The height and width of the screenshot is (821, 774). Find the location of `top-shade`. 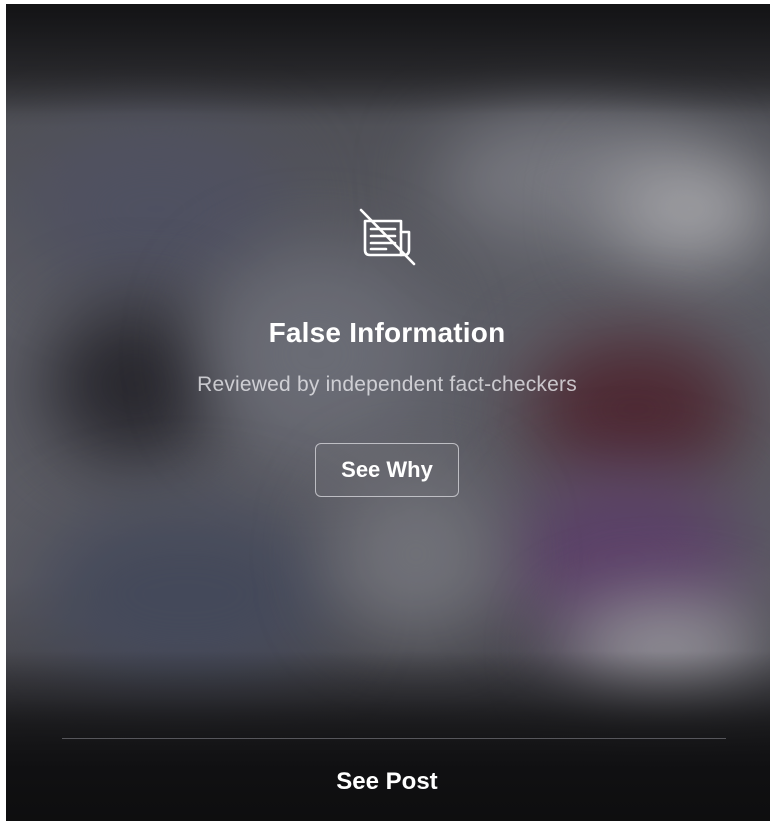

top-shade is located at coordinates (388, 59).